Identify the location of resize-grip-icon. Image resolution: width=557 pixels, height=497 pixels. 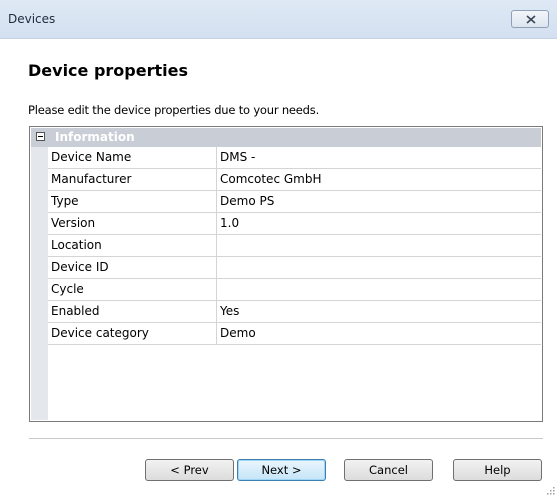
(550, 490).